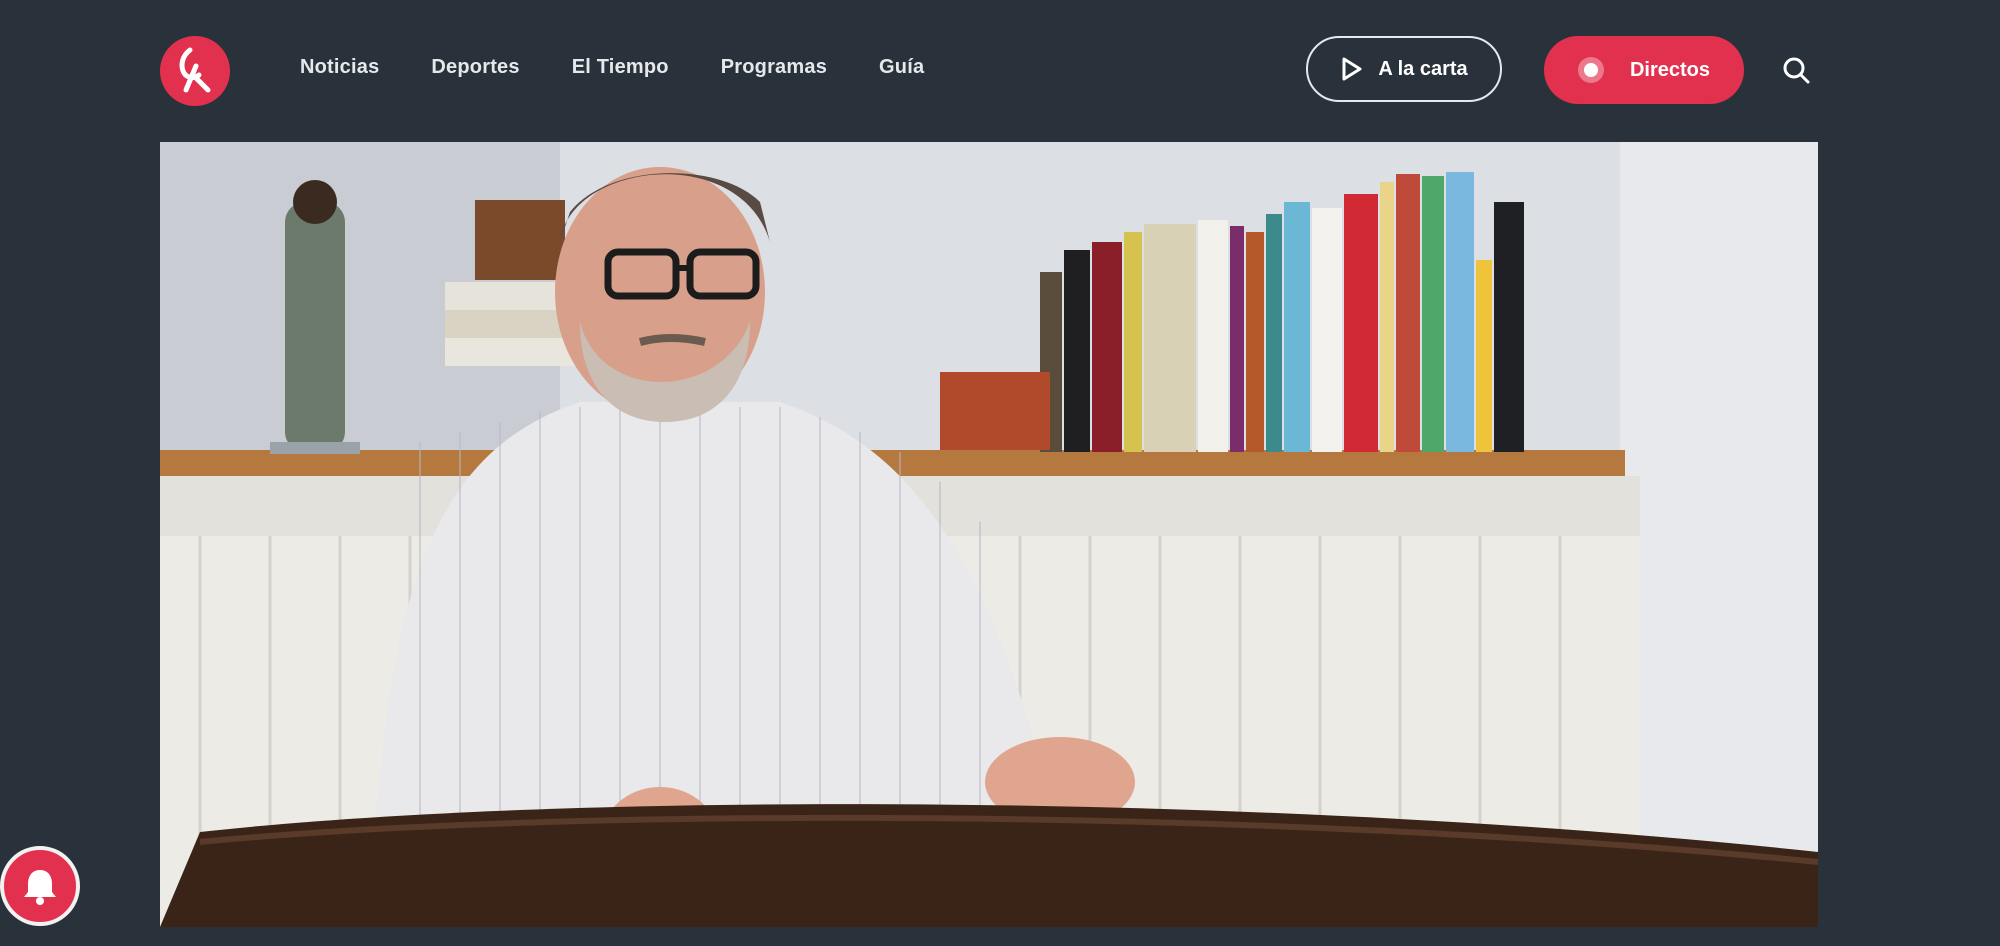 Image resolution: width=2000 pixels, height=946 pixels. I want to click on directos-label: Directos, so click(1670, 69).